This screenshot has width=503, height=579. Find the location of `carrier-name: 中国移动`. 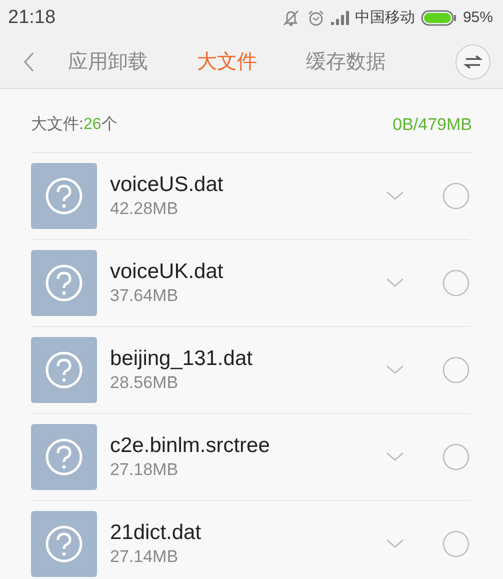

carrier-name: 中国移动 is located at coordinates (384, 17).